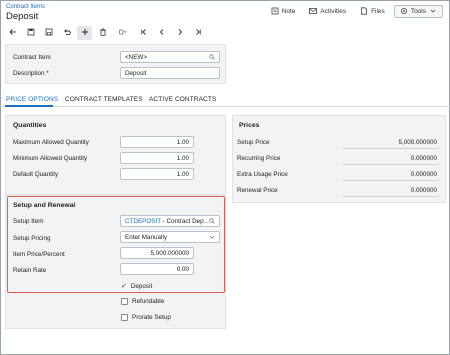 The width and height of the screenshot is (450, 355). What do you see at coordinates (22, 16) in the screenshot?
I see `page-title: Deposit` at bounding box center [22, 16].